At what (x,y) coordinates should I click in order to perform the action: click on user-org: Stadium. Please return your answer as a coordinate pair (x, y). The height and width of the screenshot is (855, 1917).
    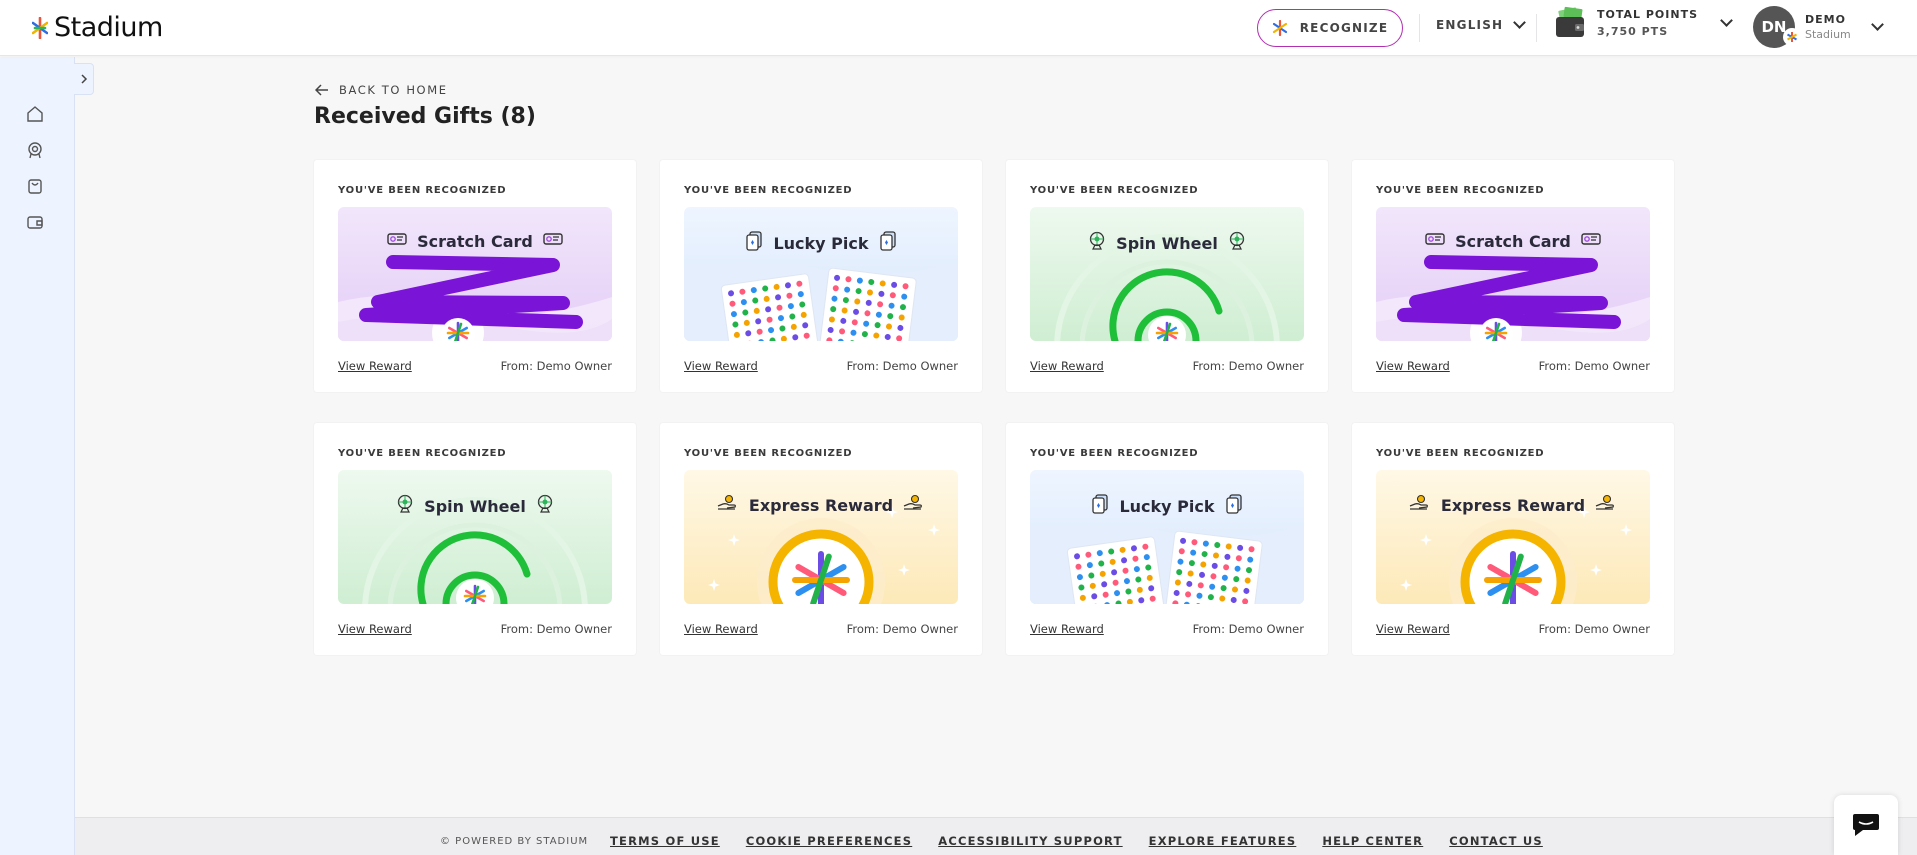
    Looking at the image, I should click on (1828, 34).